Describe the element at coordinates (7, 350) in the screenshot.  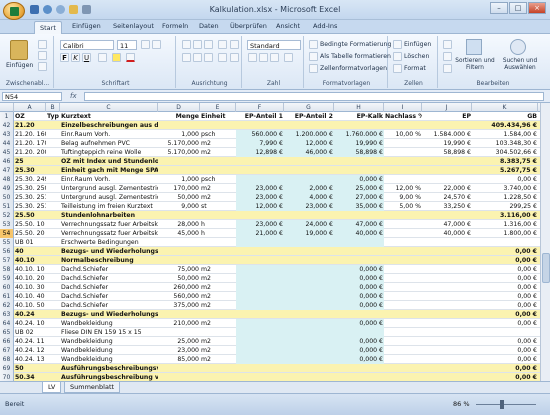
I see `row-header: 67` at that location.